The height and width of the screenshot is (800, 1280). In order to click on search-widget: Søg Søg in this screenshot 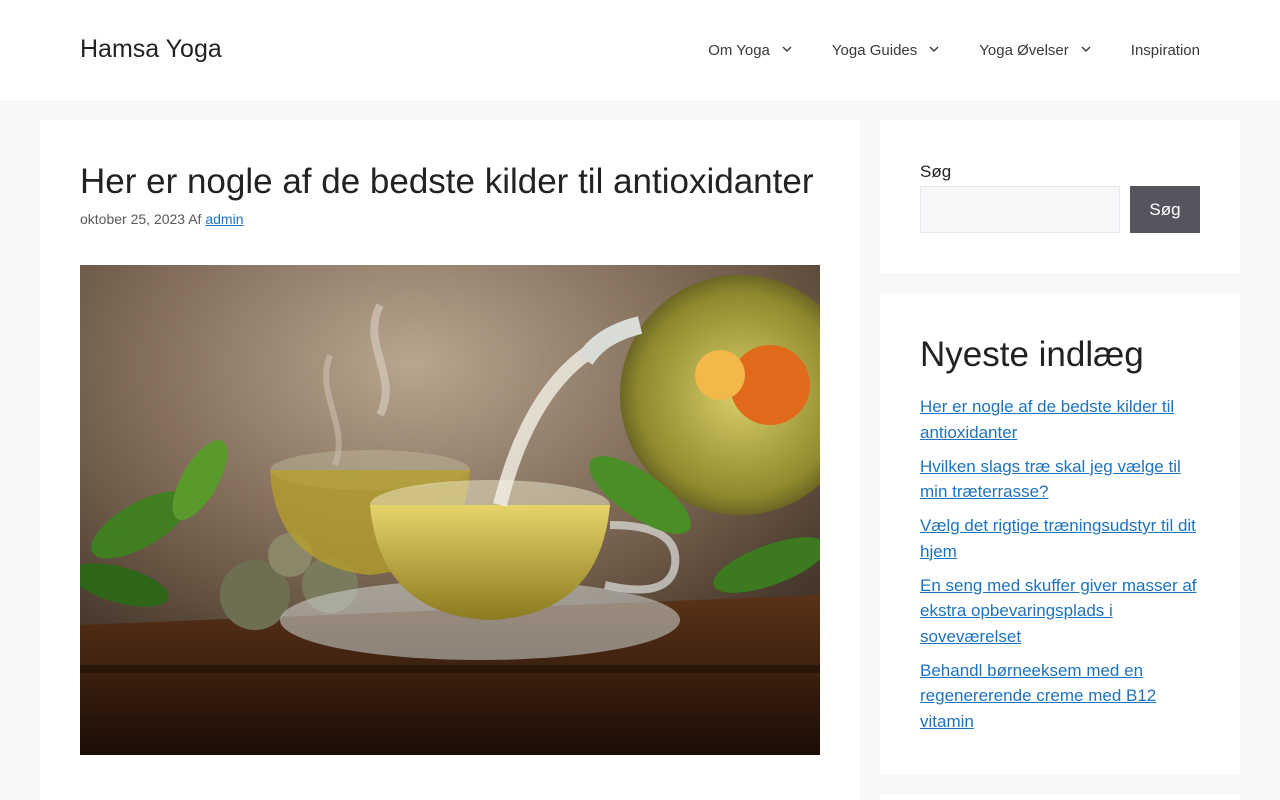, I will do `click(1060, 196)`.